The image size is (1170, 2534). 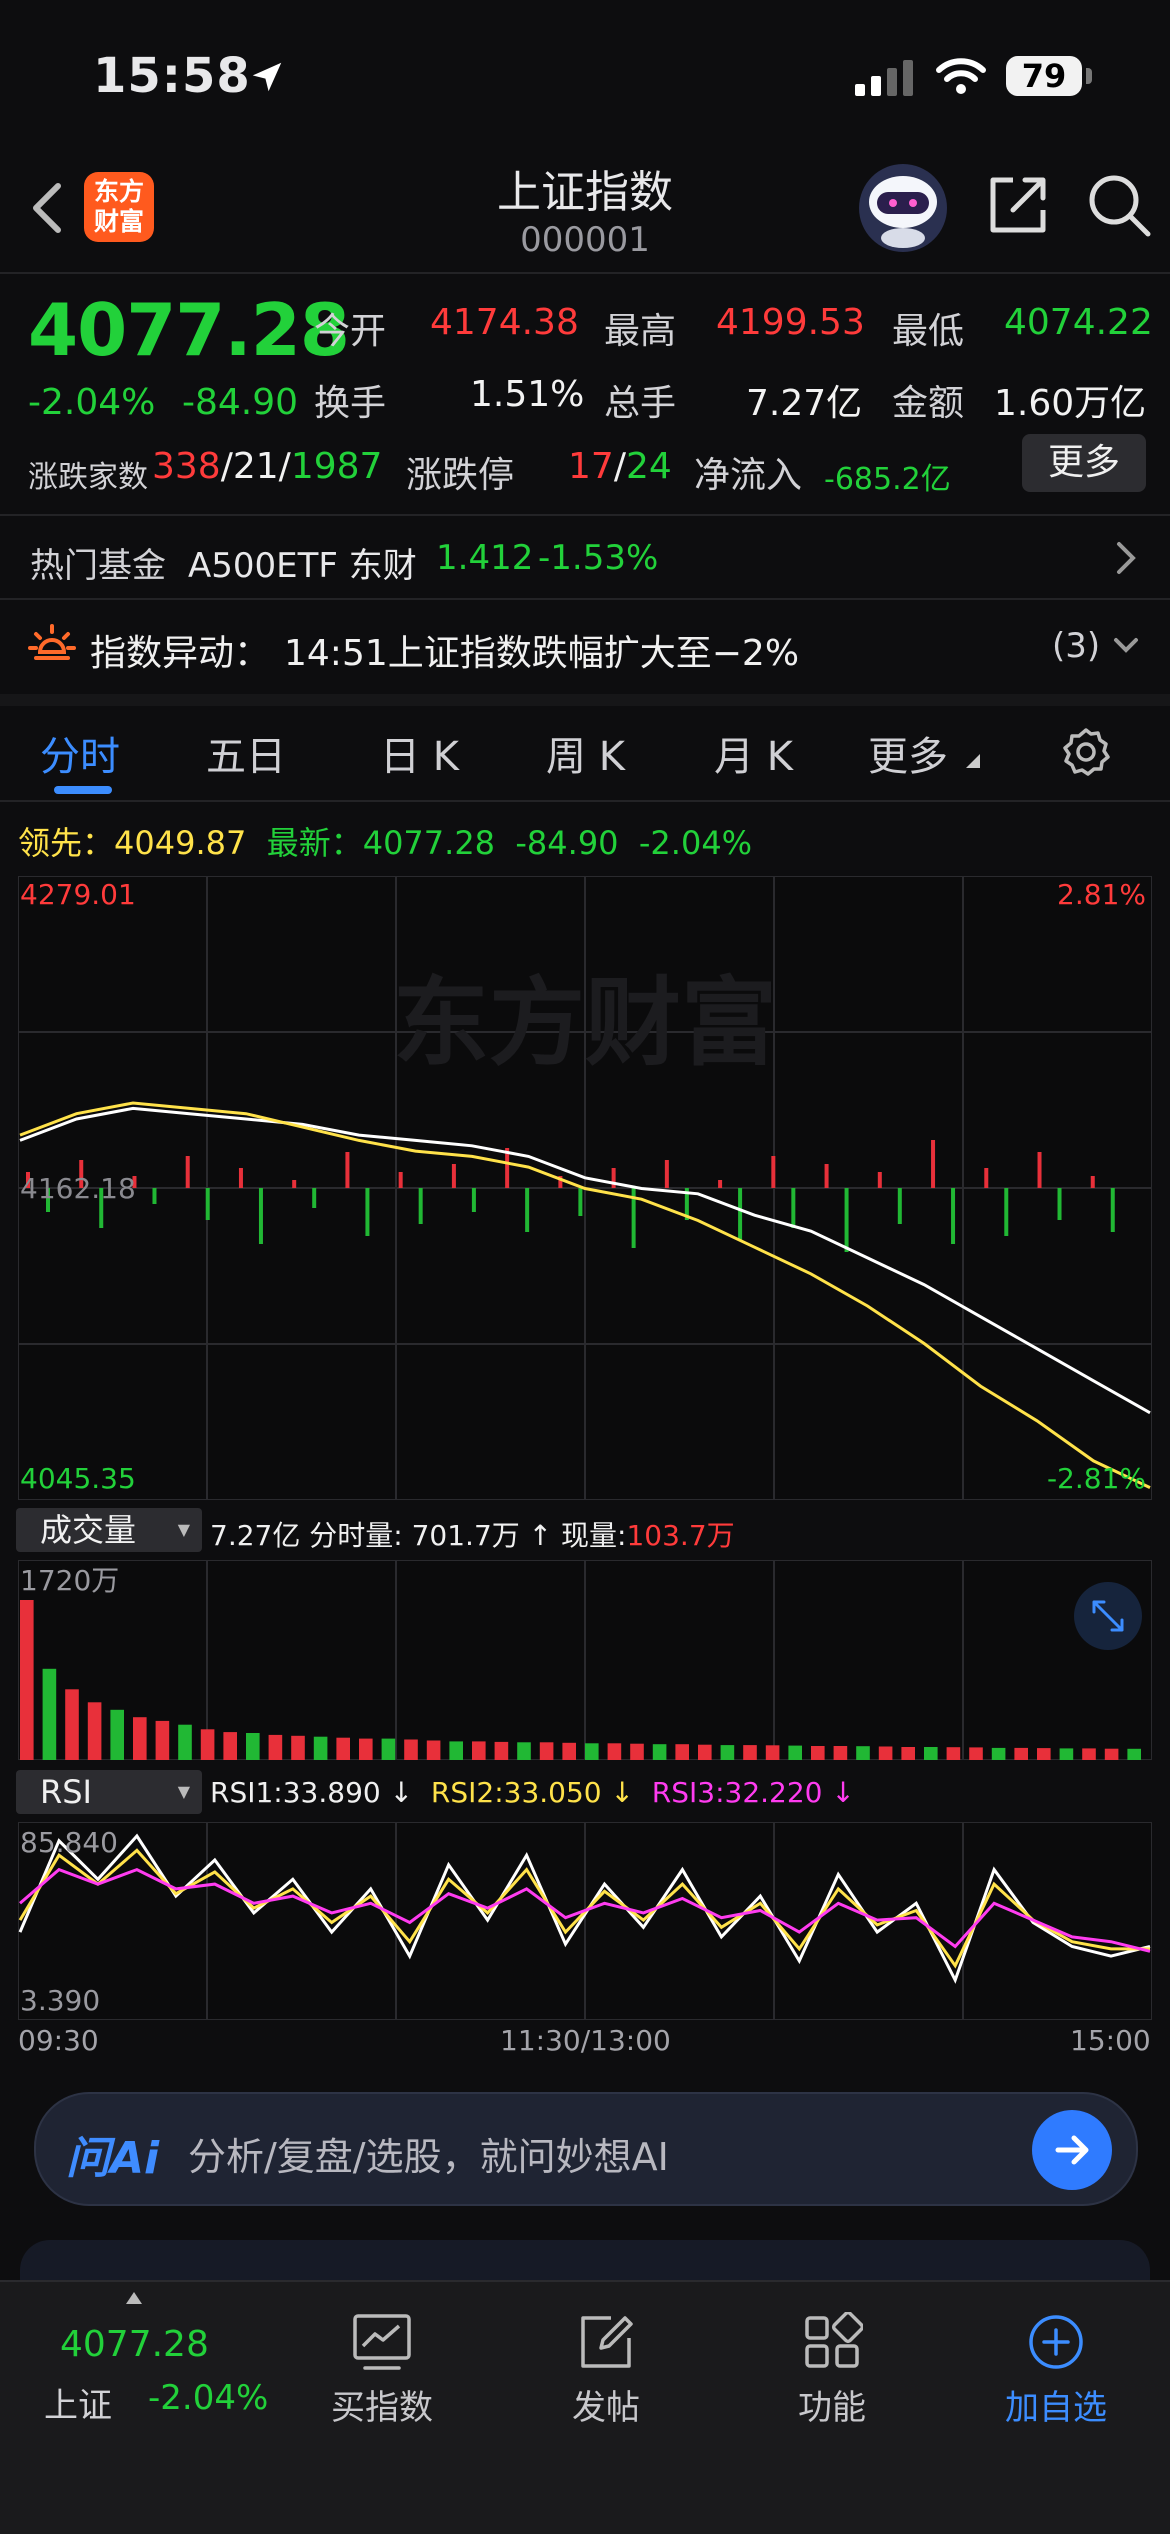 What do you see at coordinates (78, 2402) in the screenshot?
I see `nav-index-name: 上证` at bounding box center [78, 2402].